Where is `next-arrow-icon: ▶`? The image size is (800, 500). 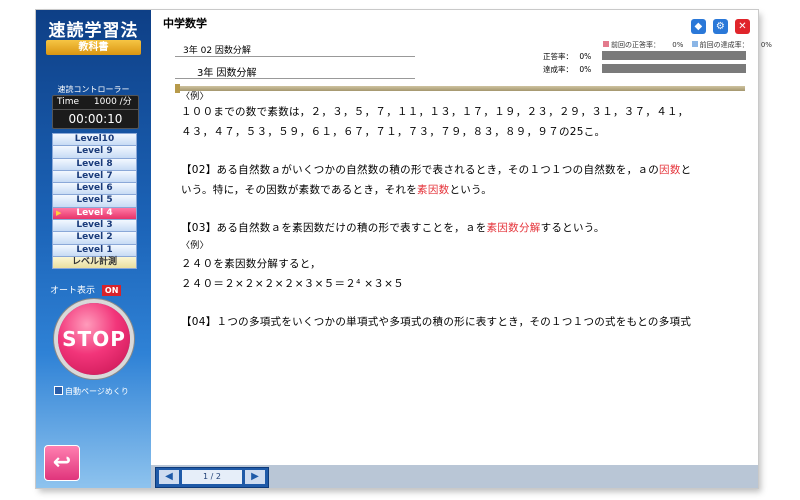 next-arrow-icon: ▶ is located at coordinates (255, 477).